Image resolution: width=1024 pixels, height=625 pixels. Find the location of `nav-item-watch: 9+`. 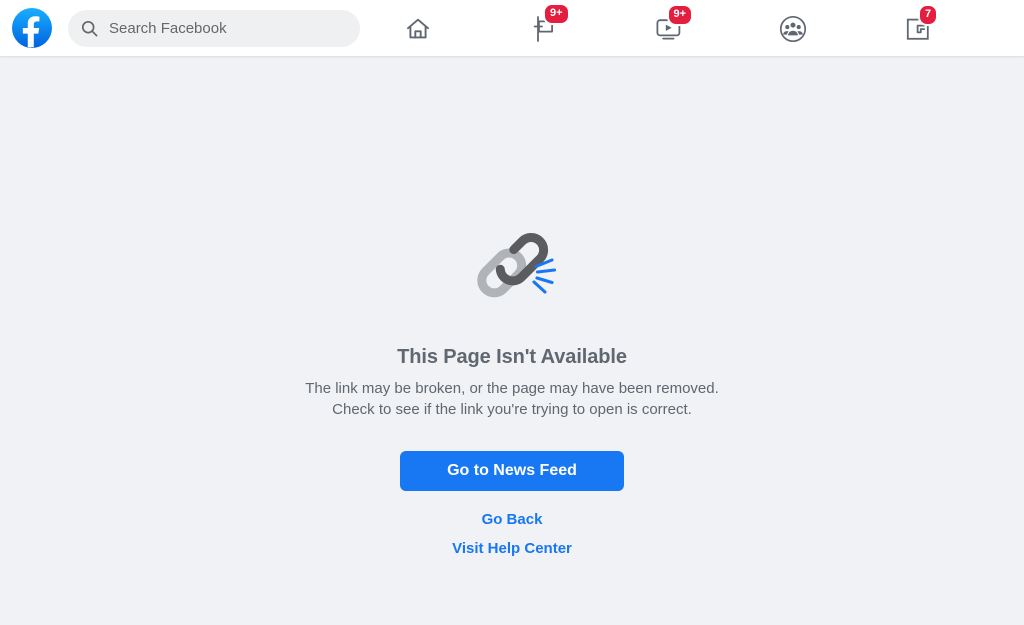

nav-item-watch: 9+ is located at coordinates (668, 26).